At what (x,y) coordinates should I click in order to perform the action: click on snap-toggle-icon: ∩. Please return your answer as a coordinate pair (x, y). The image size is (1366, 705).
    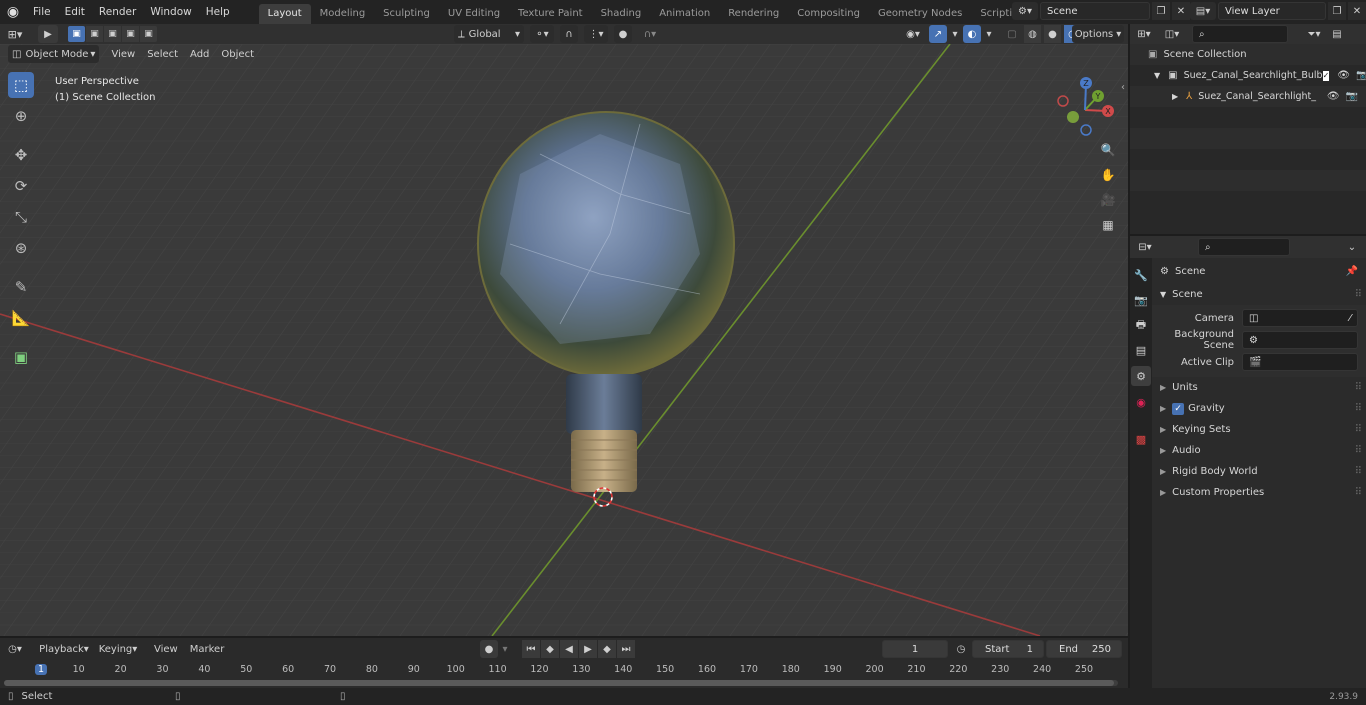
    Looking at the image, I should click on (569, 34).